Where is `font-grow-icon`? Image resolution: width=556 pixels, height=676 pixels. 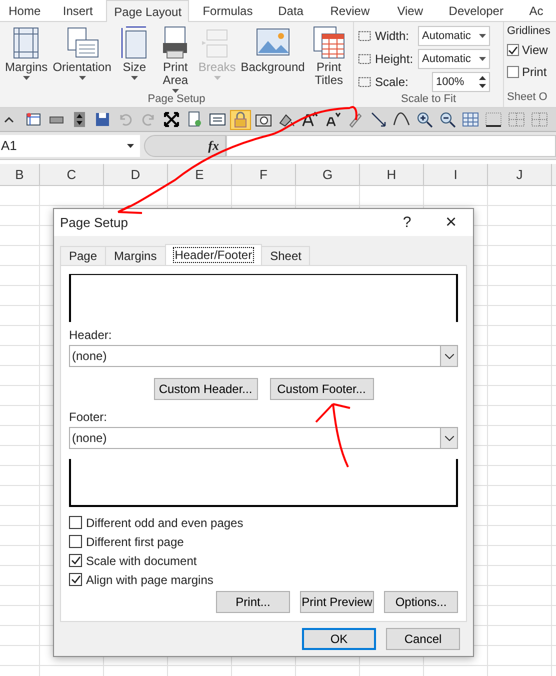 font-grow-icon is located at coordinates (309, 119).